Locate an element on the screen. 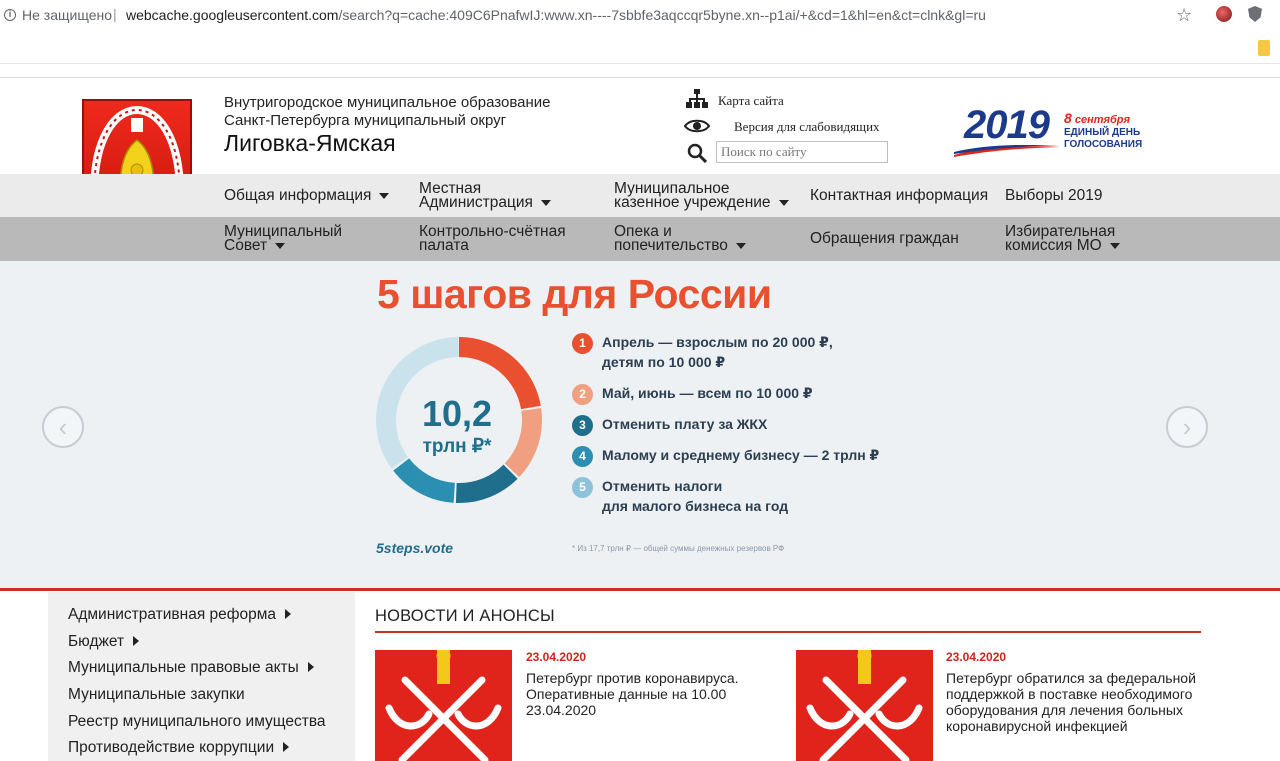  nav-local-administration: Местная Администрация is located at coordinates (485, 195).